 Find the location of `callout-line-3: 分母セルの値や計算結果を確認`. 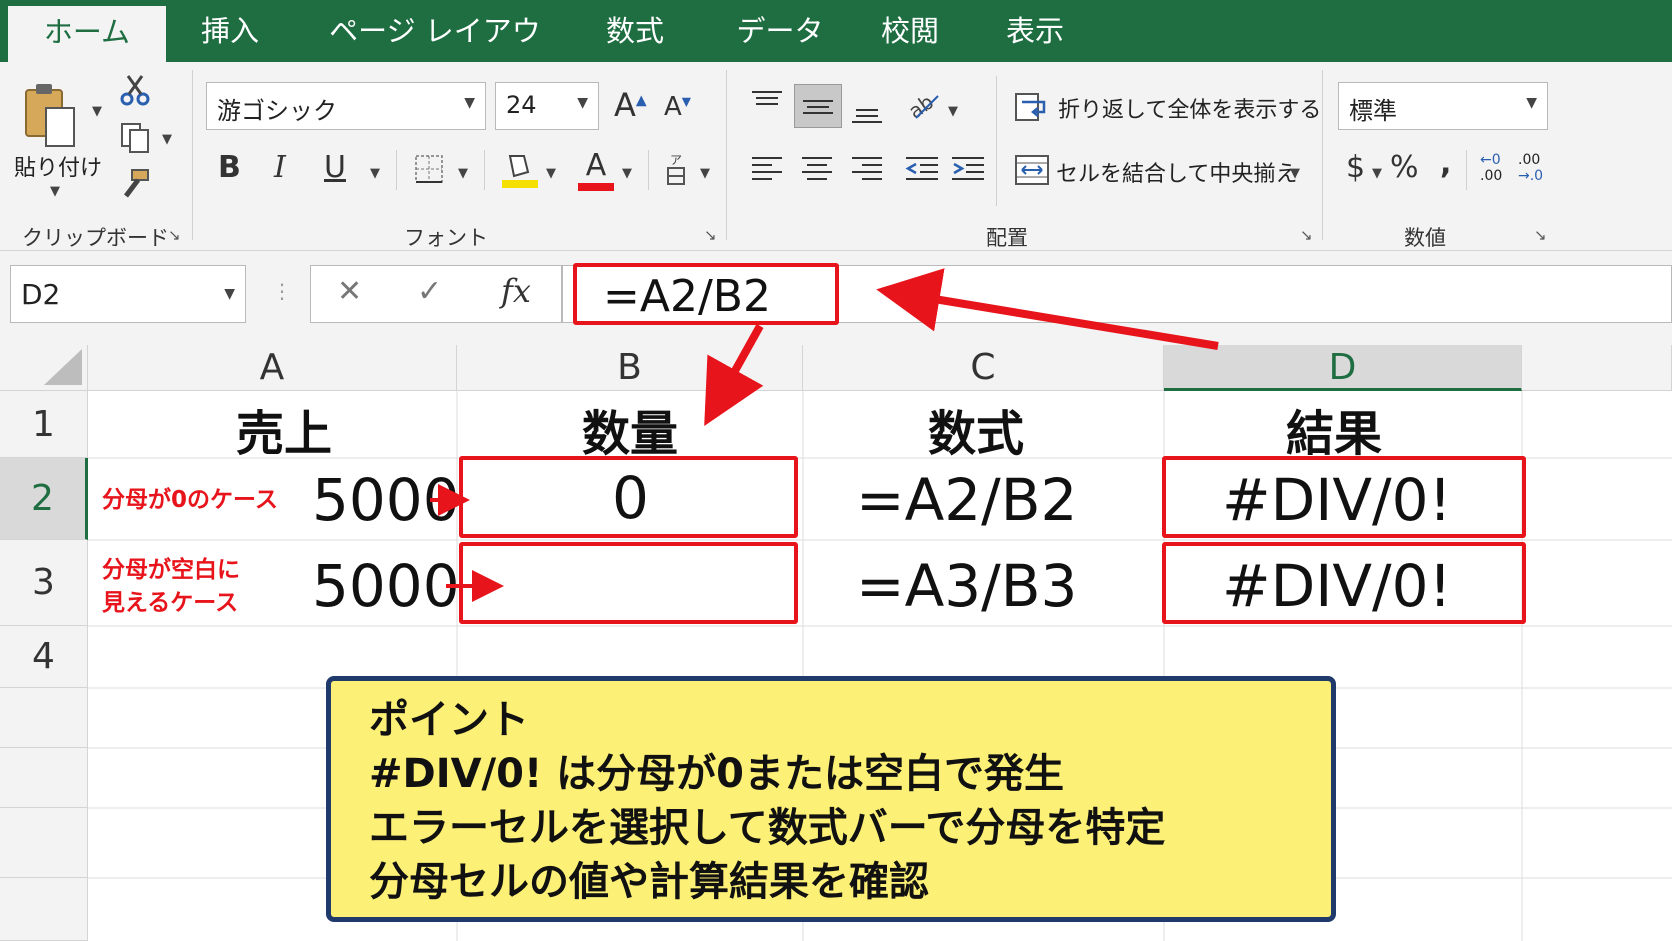

callout-line-3: 分母セルの値や計算結果を確認 is located at coordinates (649, 882).